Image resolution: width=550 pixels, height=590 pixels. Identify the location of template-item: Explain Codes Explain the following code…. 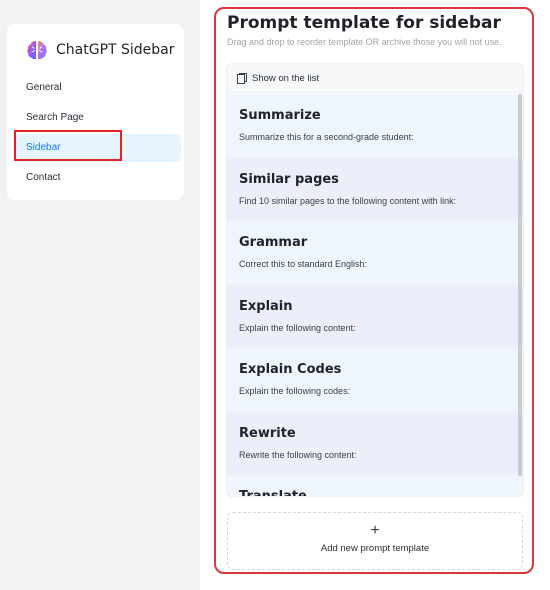
(375, 380).